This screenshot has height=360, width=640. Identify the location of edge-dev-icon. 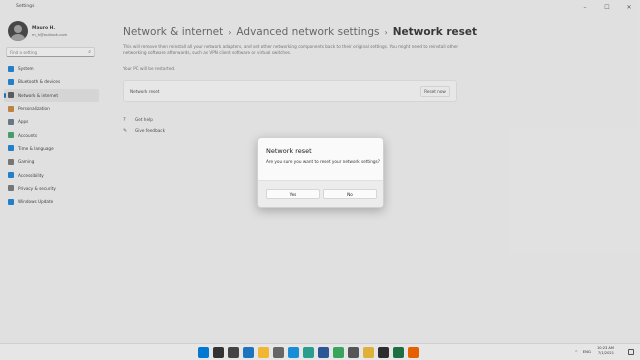
(308, 352).